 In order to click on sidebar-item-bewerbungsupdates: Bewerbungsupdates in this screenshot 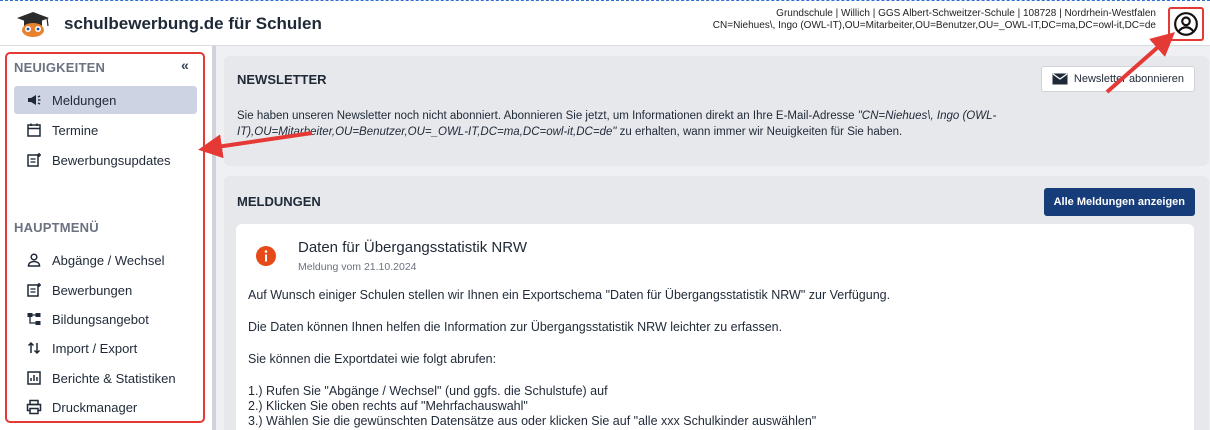, I will do `click(105, 160)`.